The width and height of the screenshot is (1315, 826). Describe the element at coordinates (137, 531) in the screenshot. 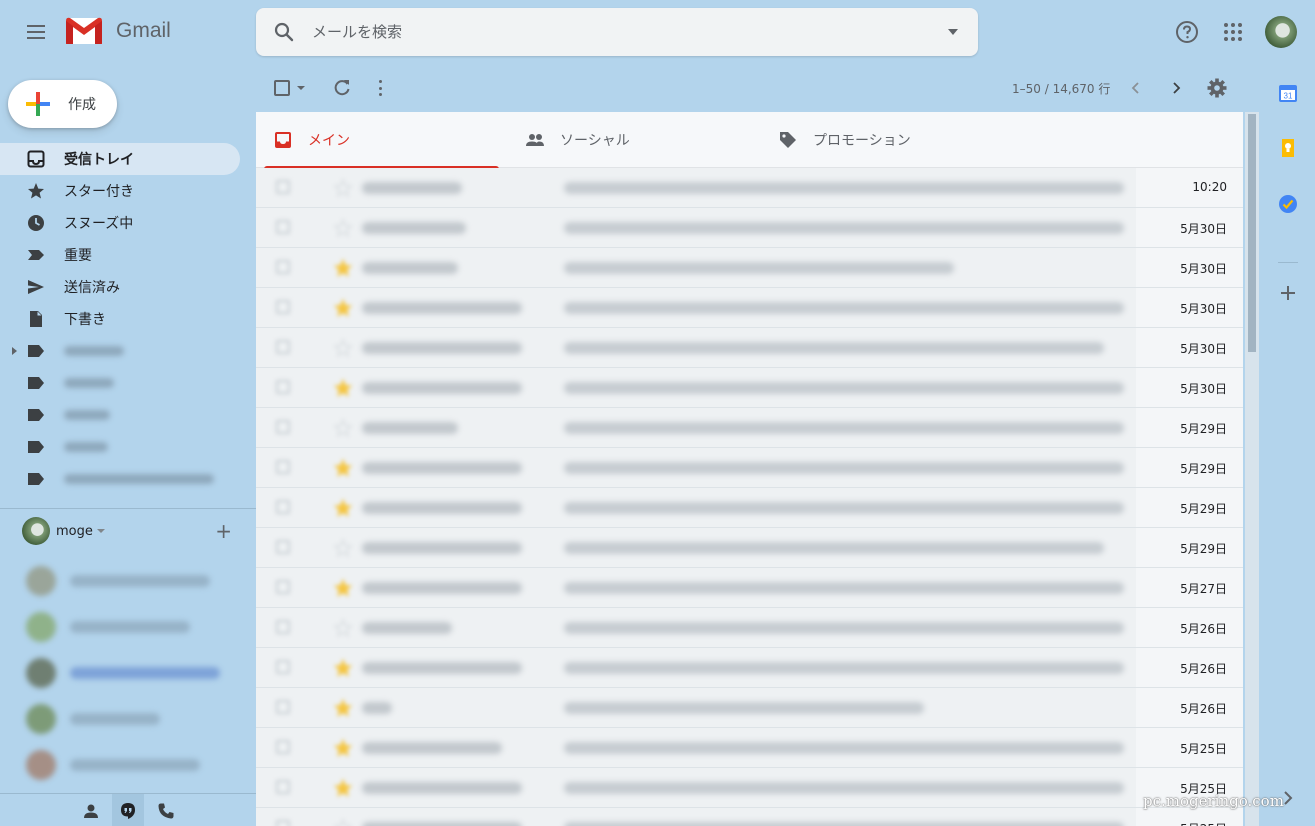

I see `hangouts-user: moge +` at that location.